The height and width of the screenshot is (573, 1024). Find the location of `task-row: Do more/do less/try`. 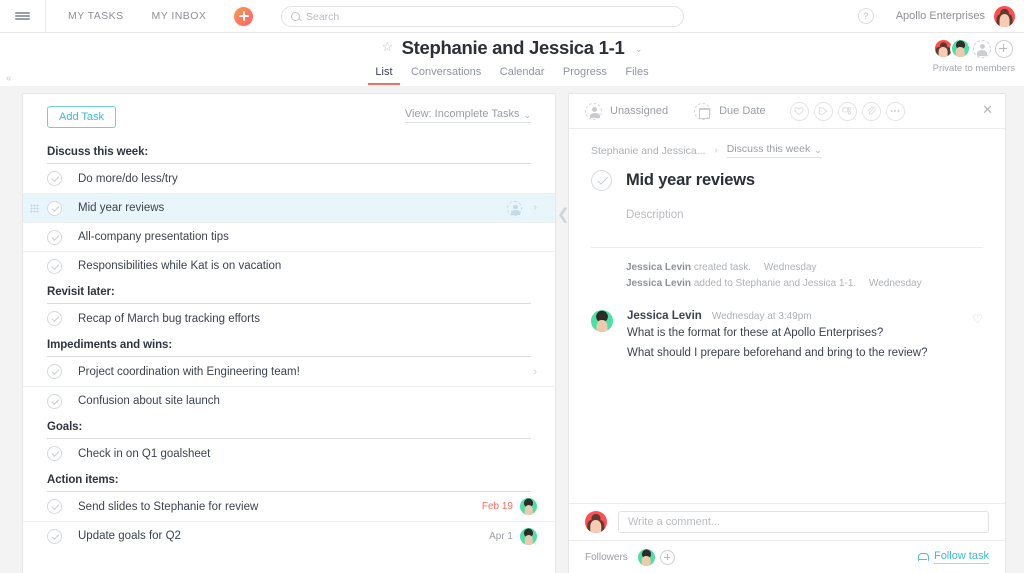

task-row: Do more/do less/try is located at coordinates (289, 178).